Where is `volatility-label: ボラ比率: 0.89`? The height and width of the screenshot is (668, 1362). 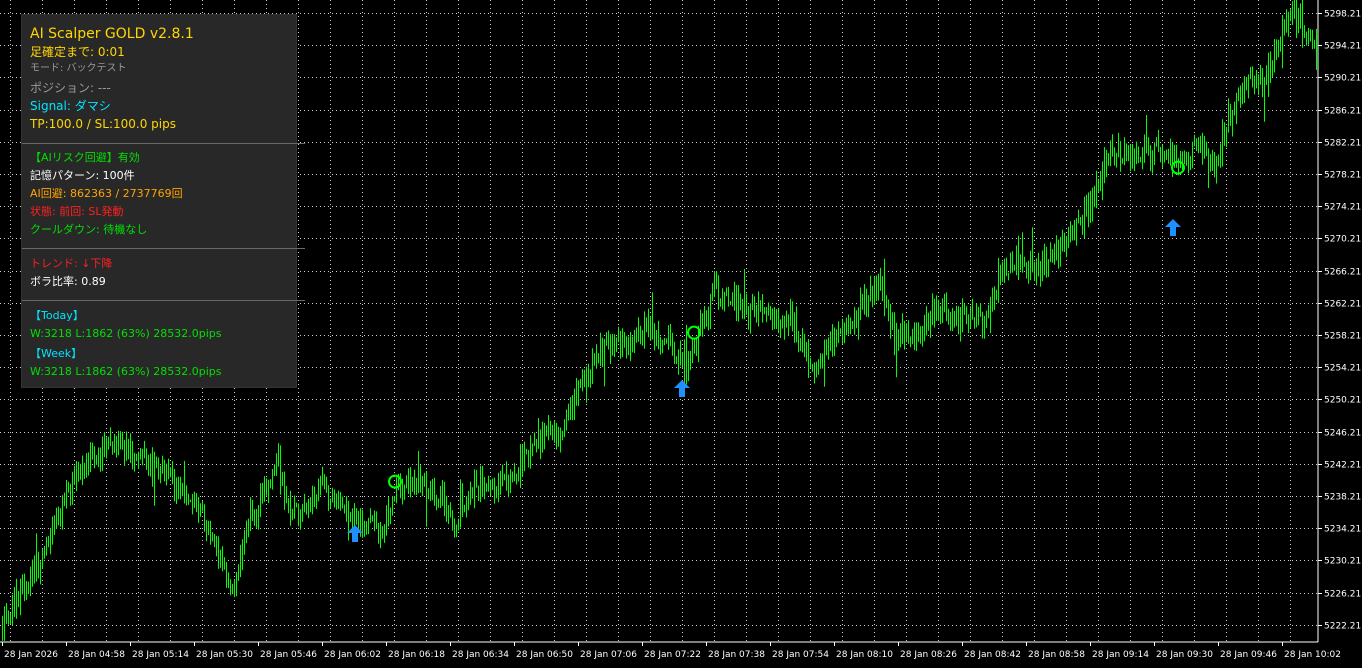 volatility-label: ボラ比率: 0.89 is located at coordinates (68, 281).